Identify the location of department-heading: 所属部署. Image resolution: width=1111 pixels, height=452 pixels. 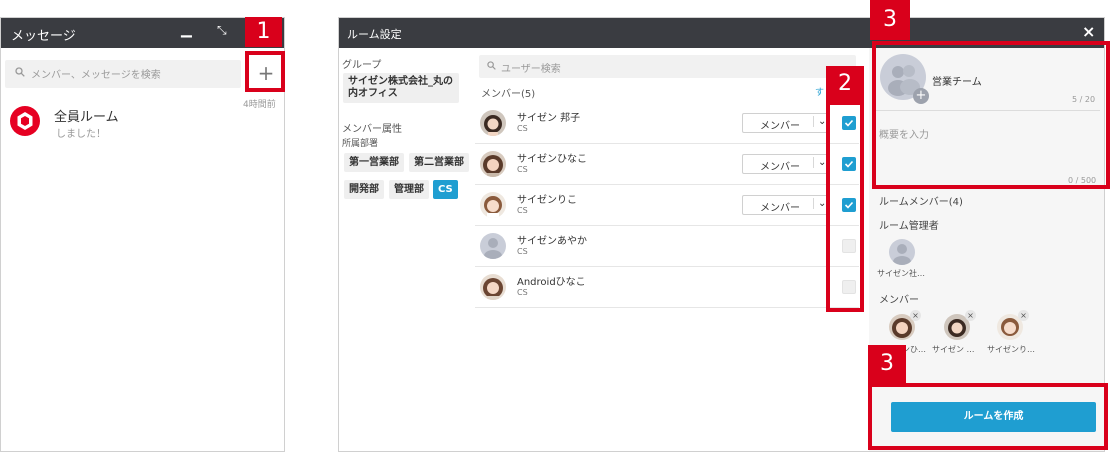
(360, 144).